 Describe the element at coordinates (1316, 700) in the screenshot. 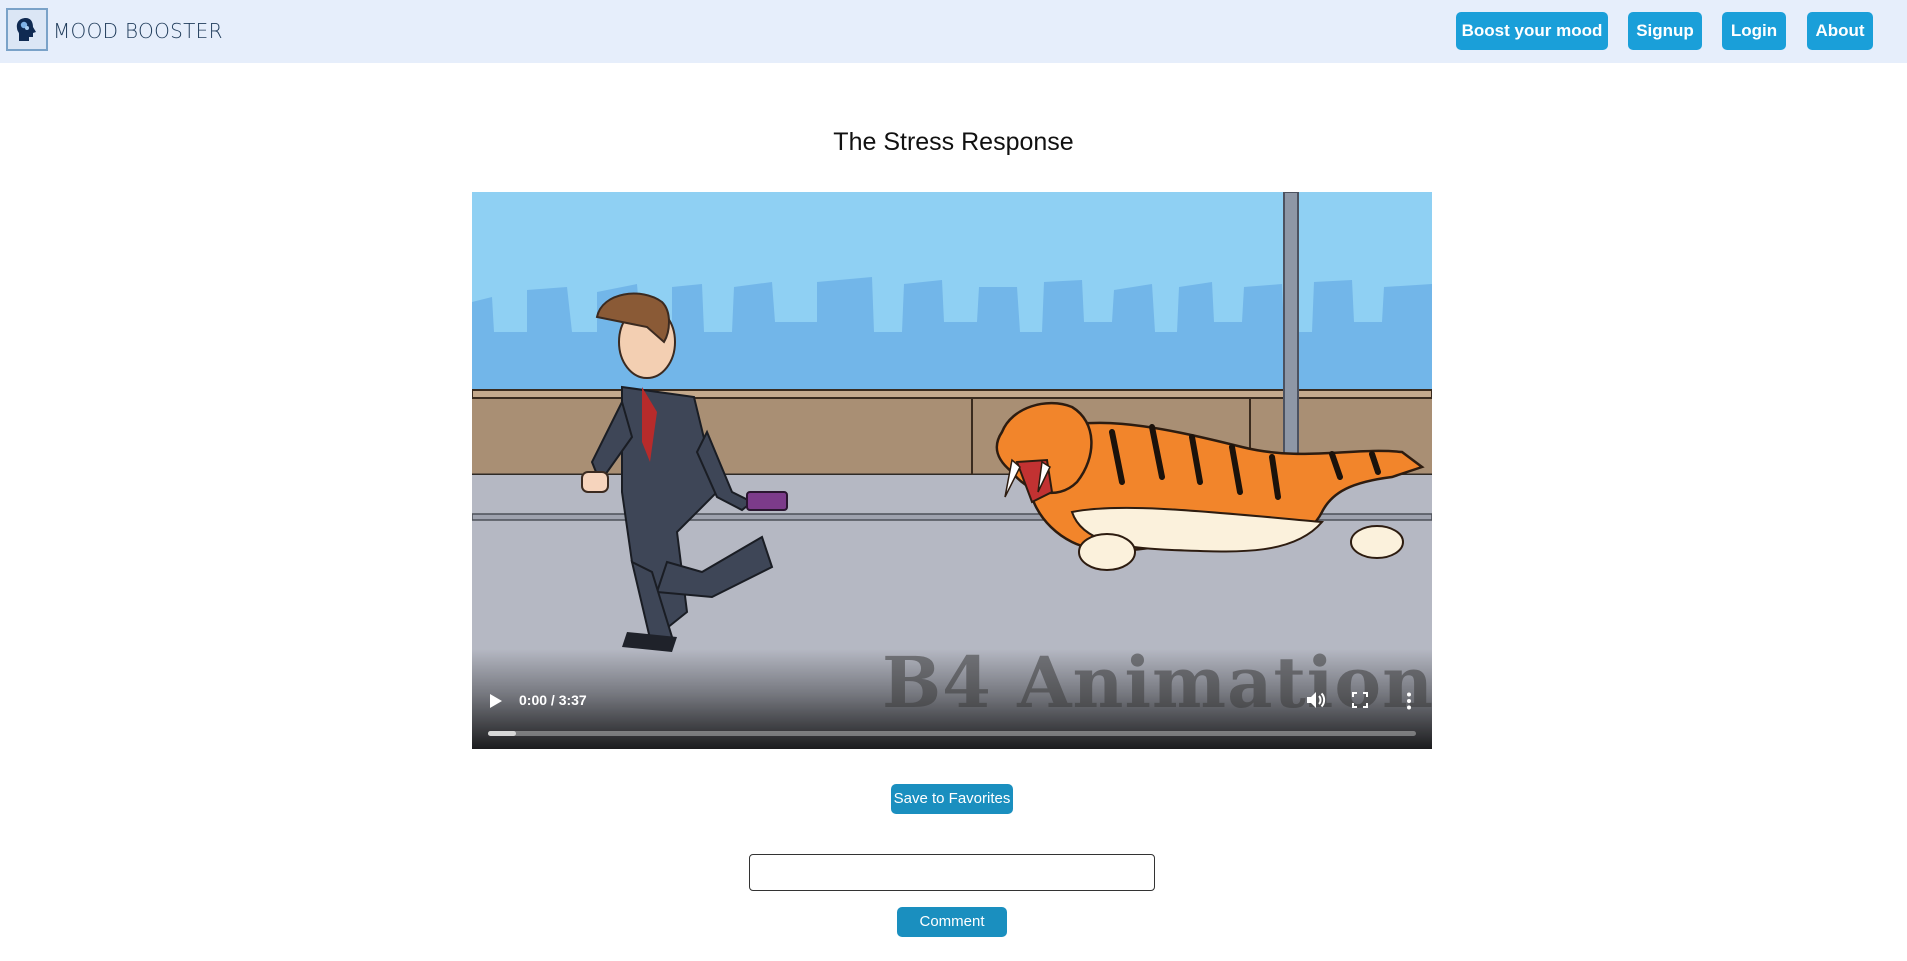

I see `volume-icon` at that location.